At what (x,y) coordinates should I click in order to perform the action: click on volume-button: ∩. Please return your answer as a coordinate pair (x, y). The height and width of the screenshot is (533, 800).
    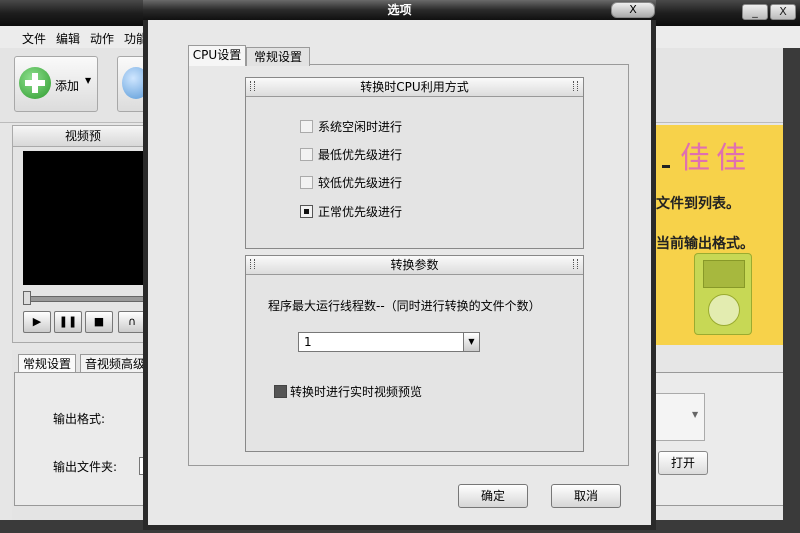
    Looking at the image, I should click on (132, 322).